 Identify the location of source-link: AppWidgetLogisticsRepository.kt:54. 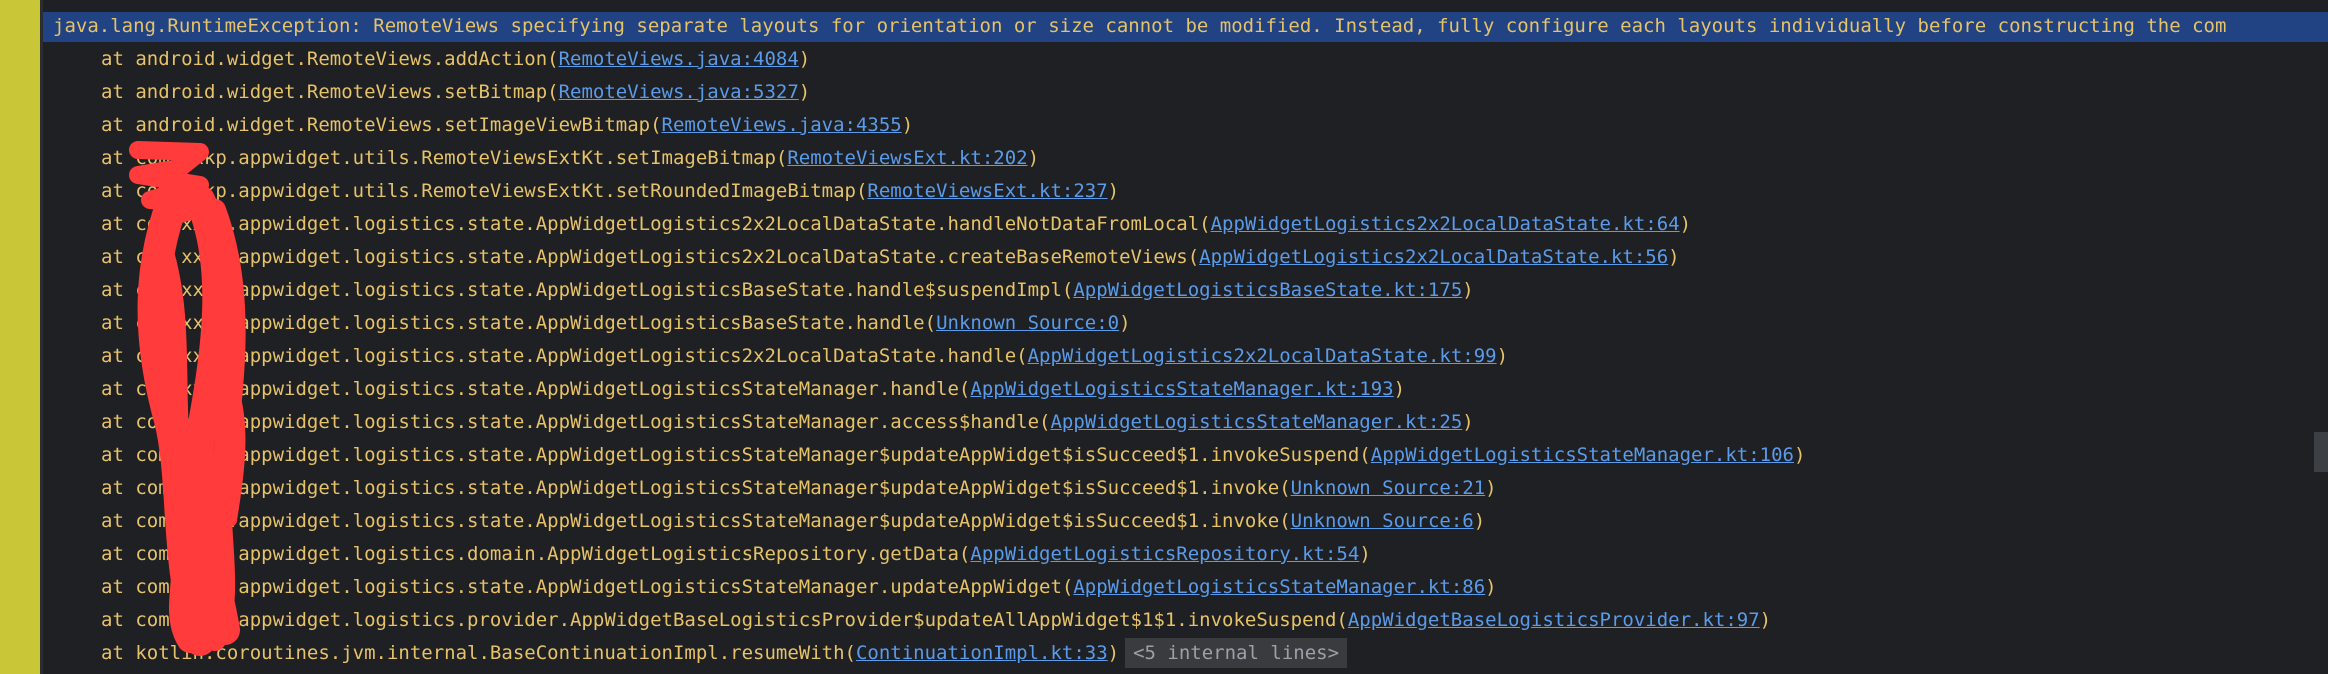
(1164, 554).